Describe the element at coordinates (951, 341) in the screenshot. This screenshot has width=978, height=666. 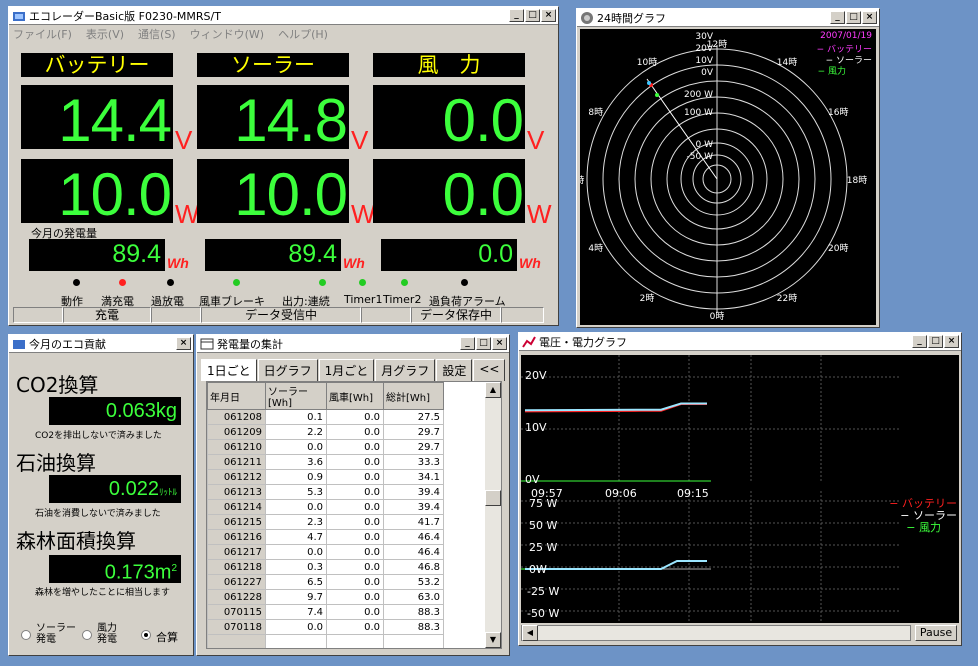
I see `vgraph-close-button: ×` at that location.